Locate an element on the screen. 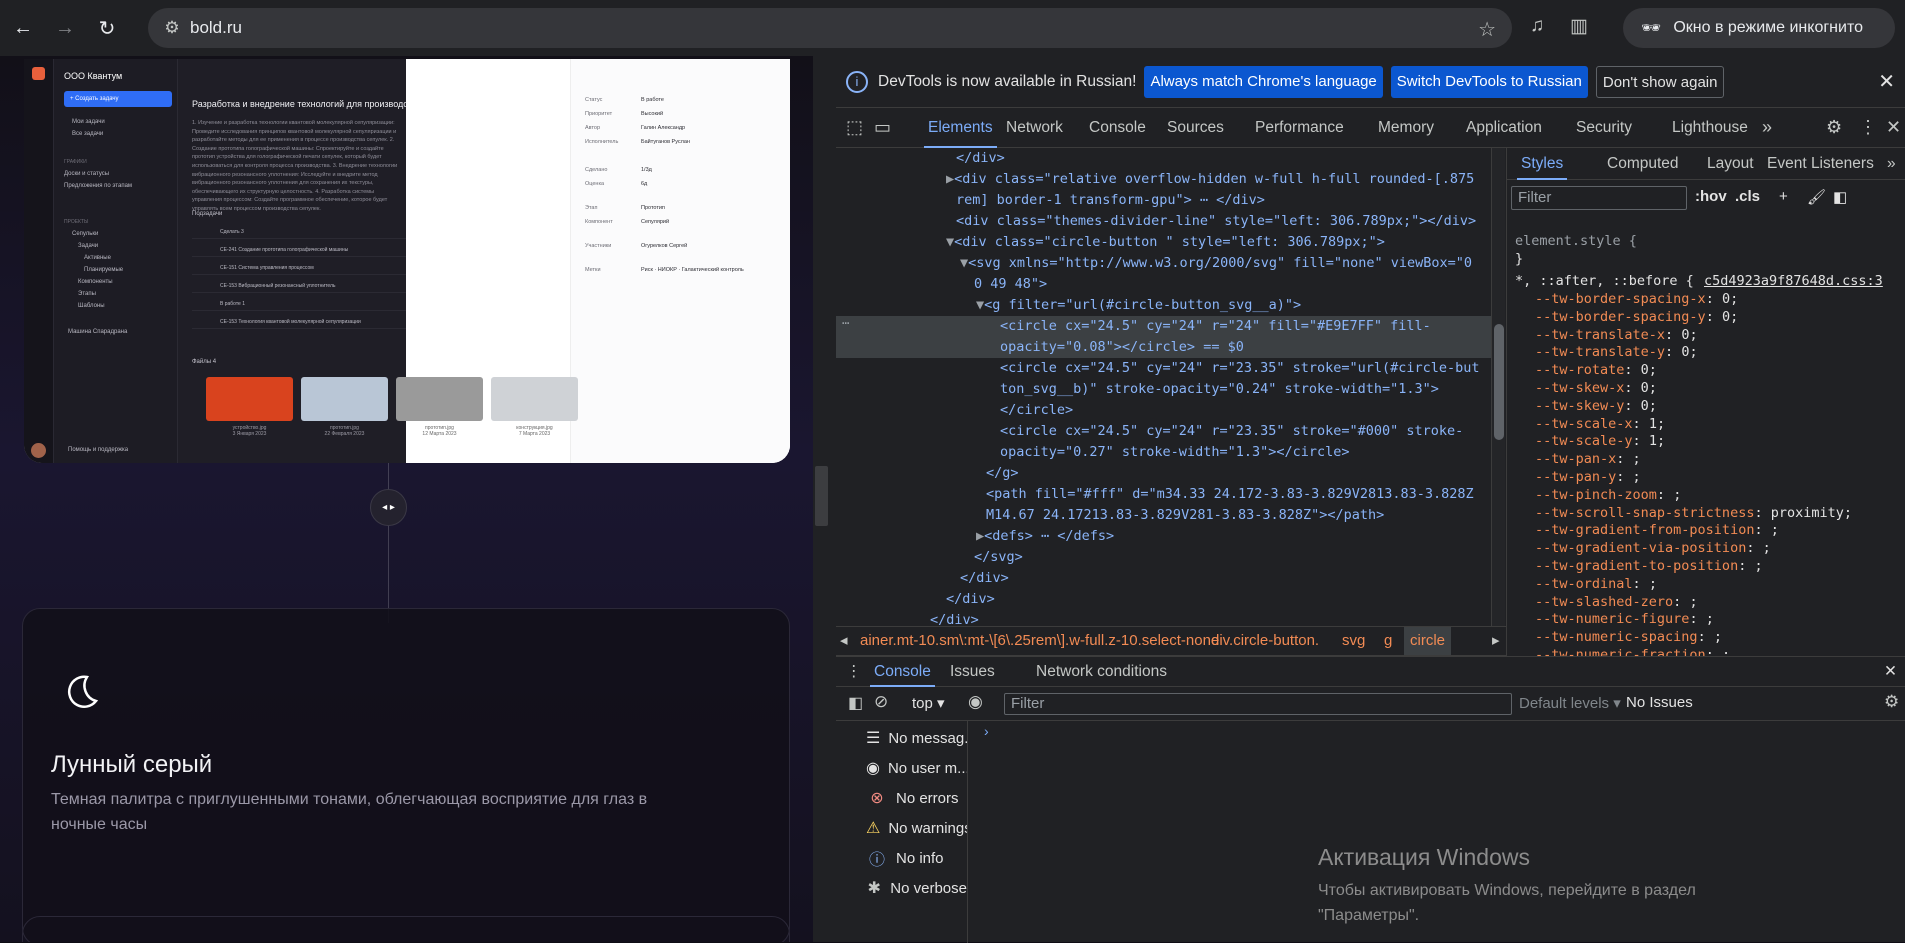  new-rule-icon: + is located at coordinates (1783, 196).